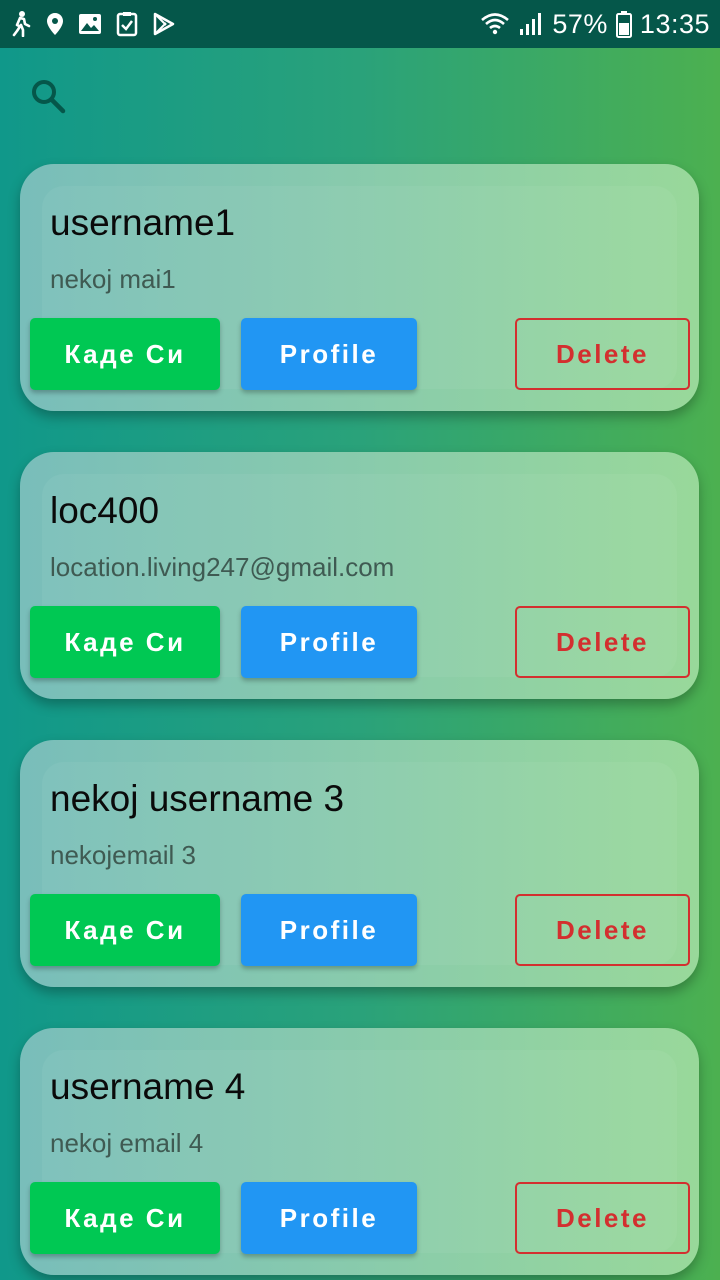 This screenshot has width=720, height=1280. I want to click on username-label: username1, so click(143, 222).